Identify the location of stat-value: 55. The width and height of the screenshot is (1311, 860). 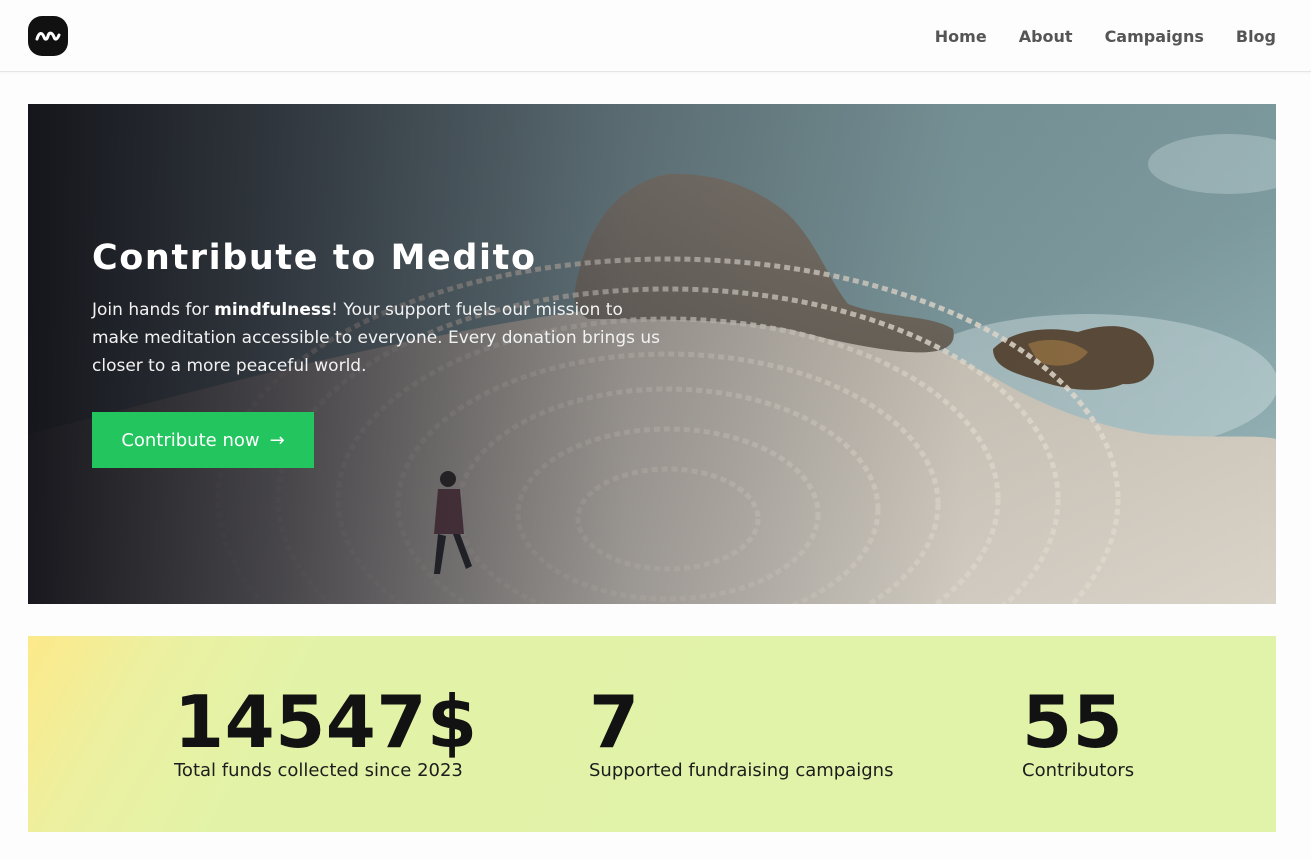
(1073, 722).